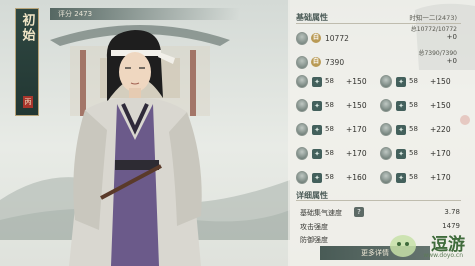 Image resolution: width=475 pixels, height=266 pixels. I want to click on score-bar: 评分 2473, so click(145, 14).